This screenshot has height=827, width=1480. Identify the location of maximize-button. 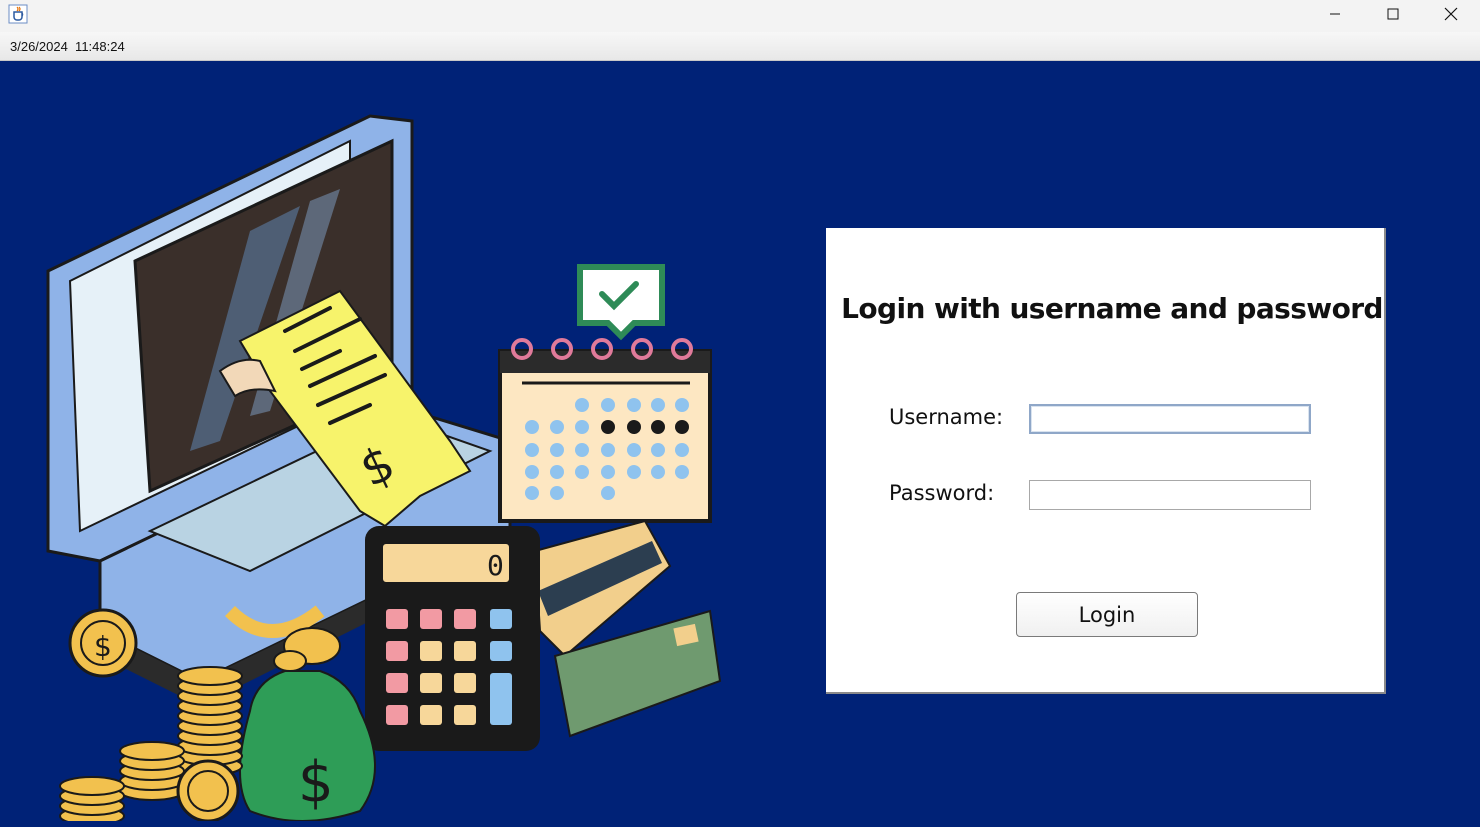
(1393, 14).